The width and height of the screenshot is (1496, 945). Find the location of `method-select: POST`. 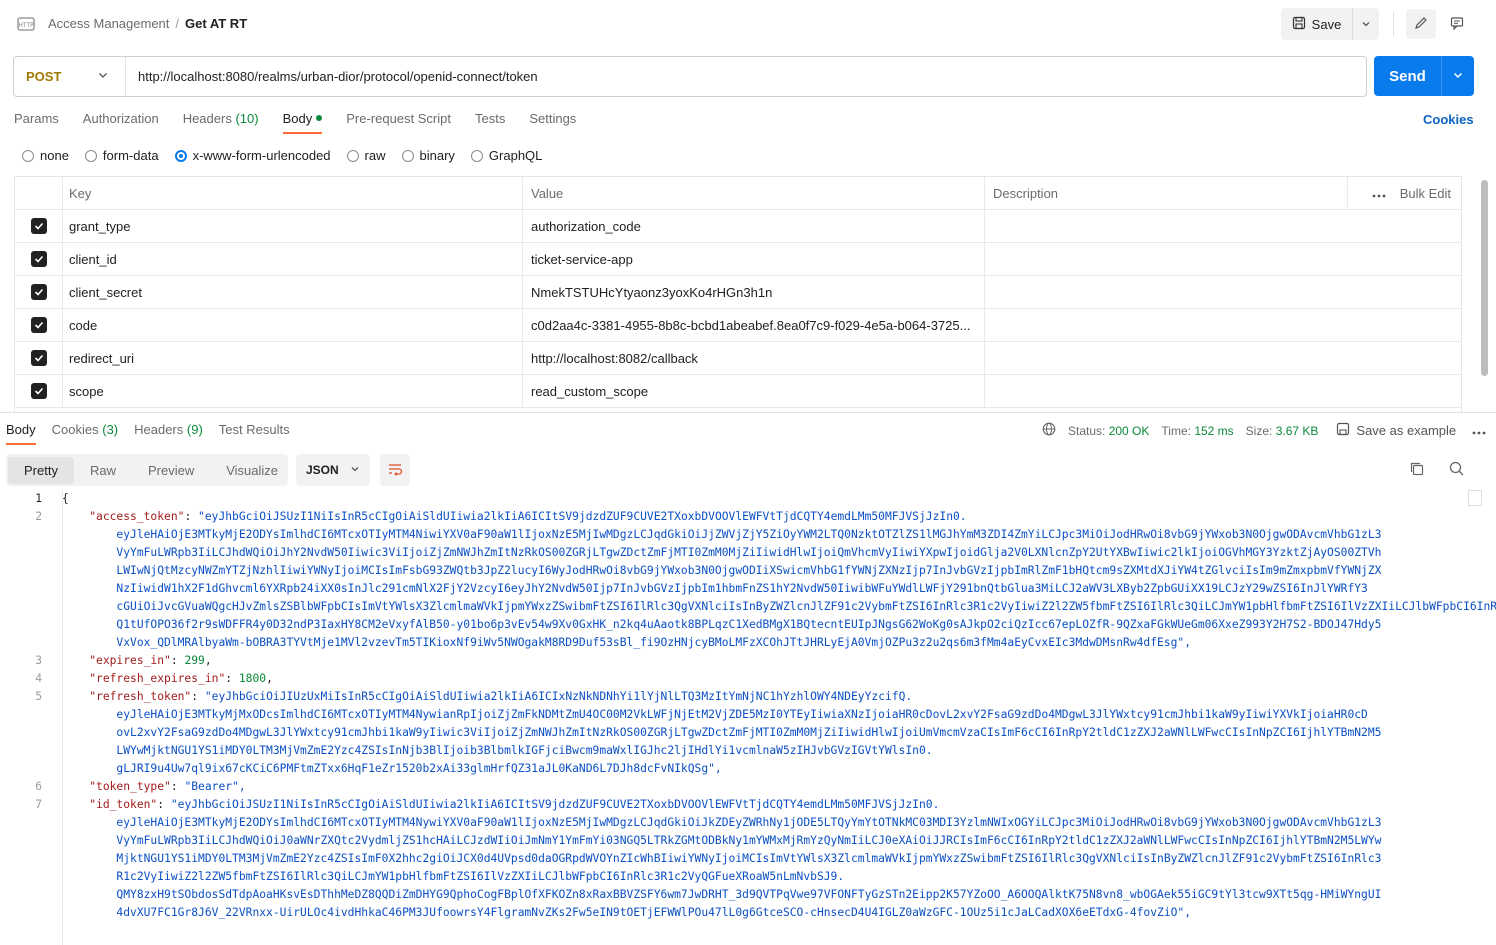

method-select: POST is located at coordinates (70, 76).